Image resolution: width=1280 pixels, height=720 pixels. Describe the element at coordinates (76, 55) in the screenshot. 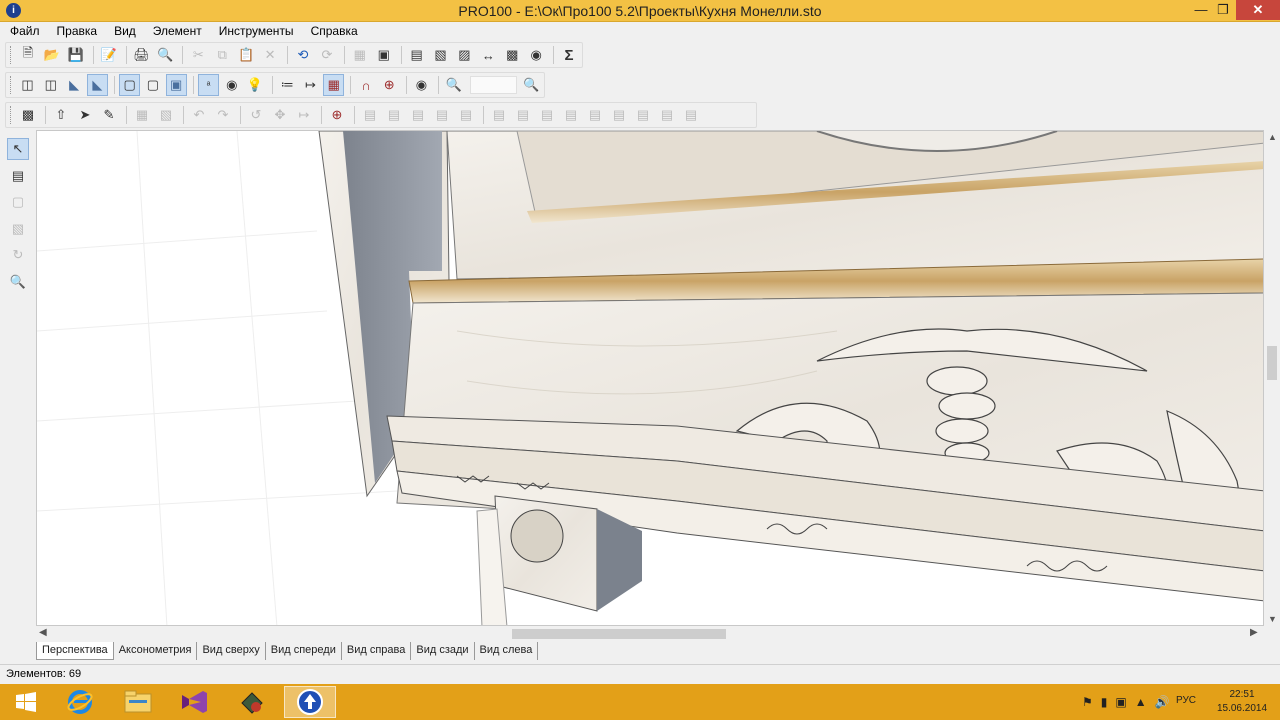

I see `save-icon: 💾` at that location.